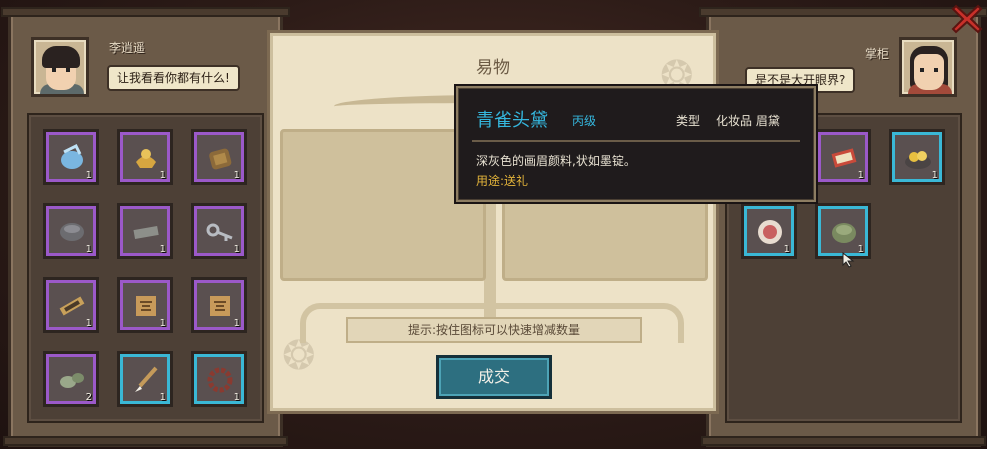  Describe the element at coordinates (584, 121) in the screenshot. I see `tooltip-item-grade: 丙级` at that location.